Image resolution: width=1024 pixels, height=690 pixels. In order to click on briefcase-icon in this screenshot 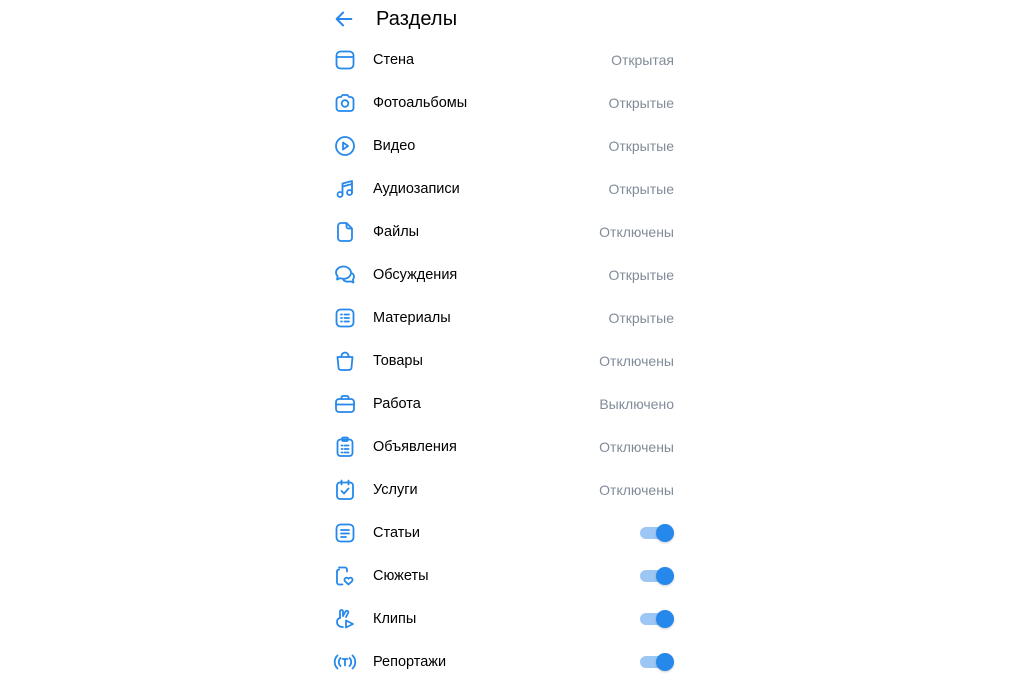, I will do `click(345, 403)`.